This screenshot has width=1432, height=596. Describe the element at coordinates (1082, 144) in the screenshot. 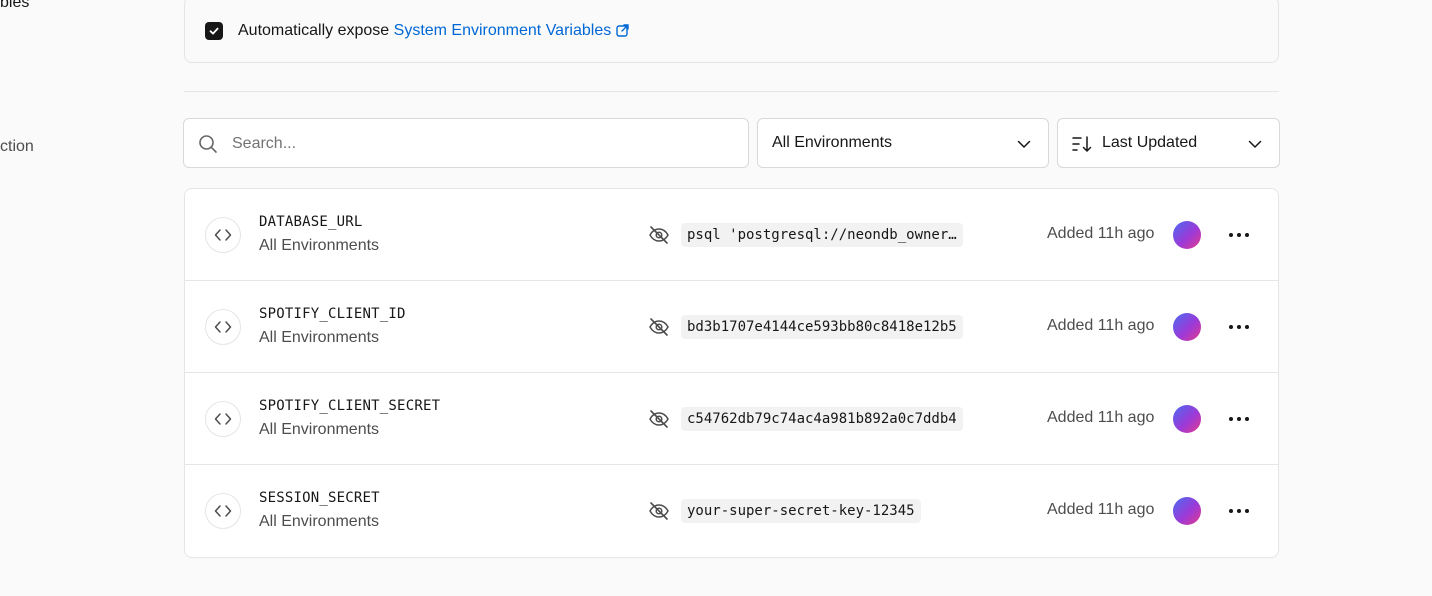

I see `sort-icon` at that location.